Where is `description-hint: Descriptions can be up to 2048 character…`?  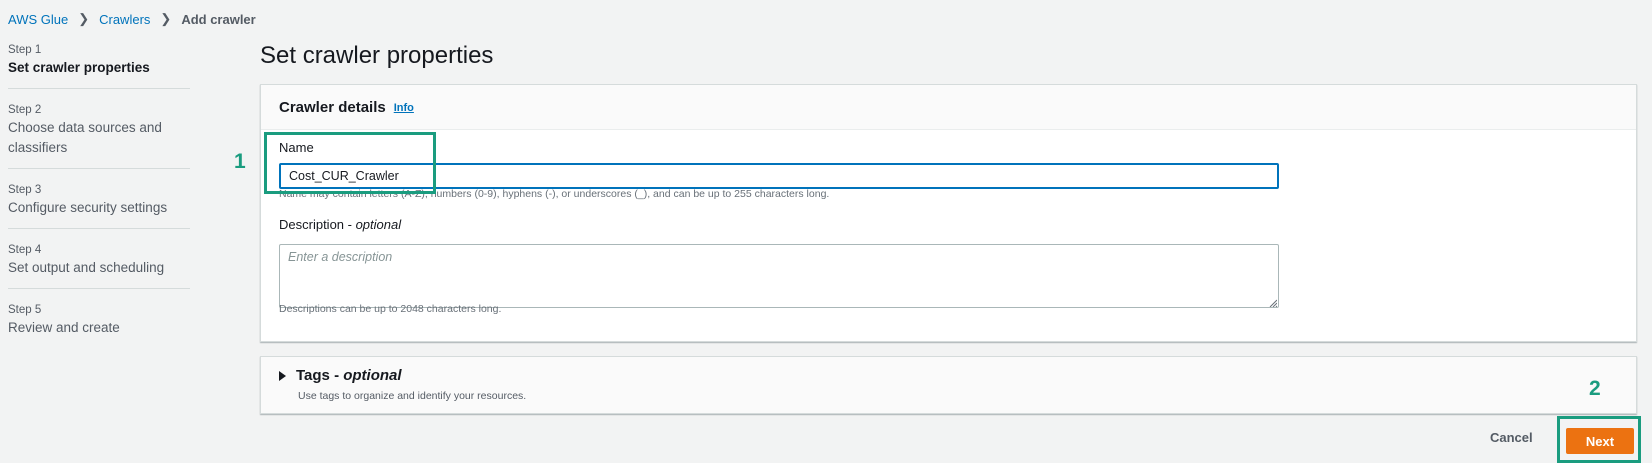
description-hint: Descriptions can be up to 2048 character… is located at coordinates (390, 309).